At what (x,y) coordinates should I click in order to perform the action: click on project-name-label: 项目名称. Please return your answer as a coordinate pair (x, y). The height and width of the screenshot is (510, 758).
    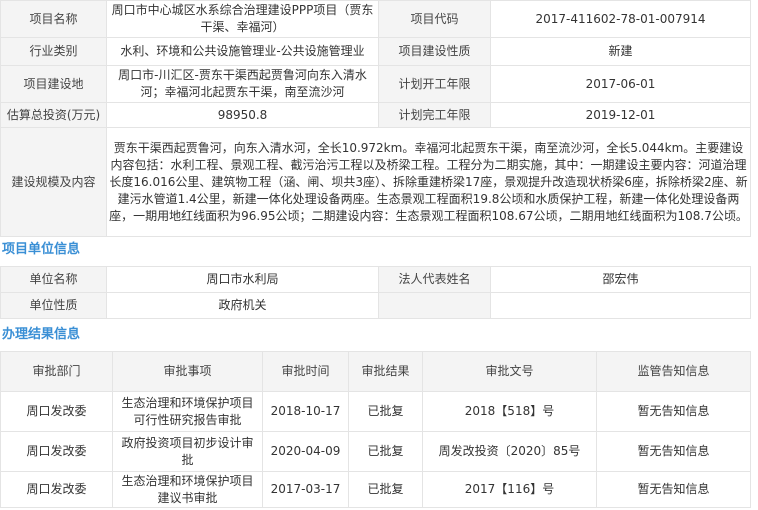
    Looking at the image, I should click on (53, 19).